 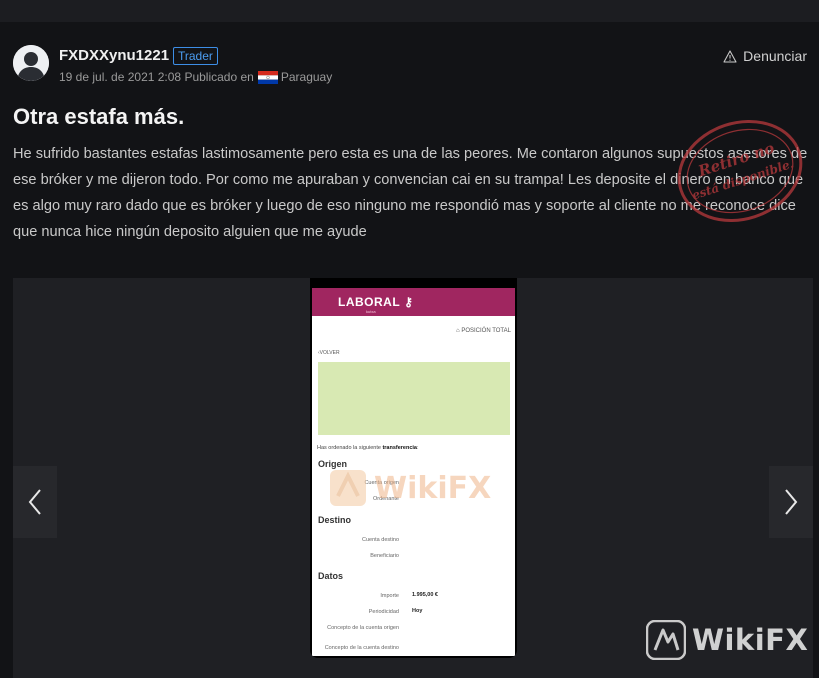 What do you see at coordinates (750, 640) in the screenshot?
I see `wikifx-watermark-text: WikiFX` at bounding box center [750, 640].